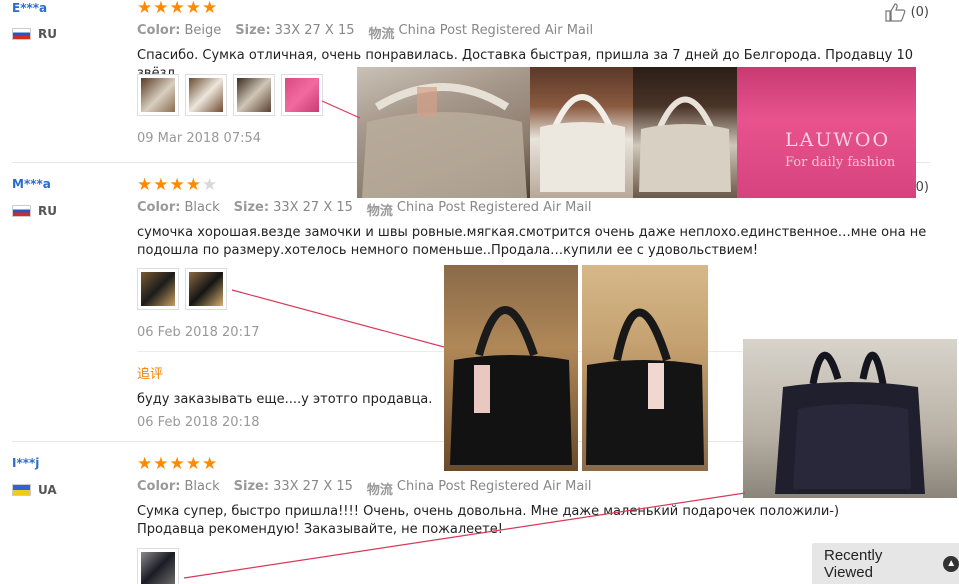 Image resolution: width=959 pixels, height=584 pixels. I want to click on reviewer-country: UA, so click(34, 490).